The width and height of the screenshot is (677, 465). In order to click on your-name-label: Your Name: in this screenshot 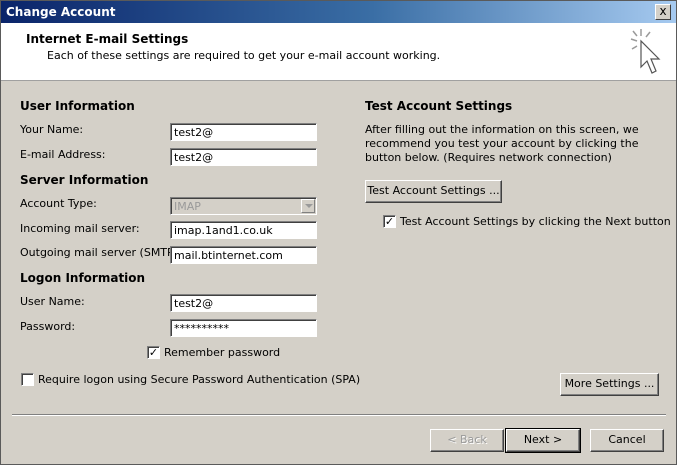, I will do `click(52, 129)`.